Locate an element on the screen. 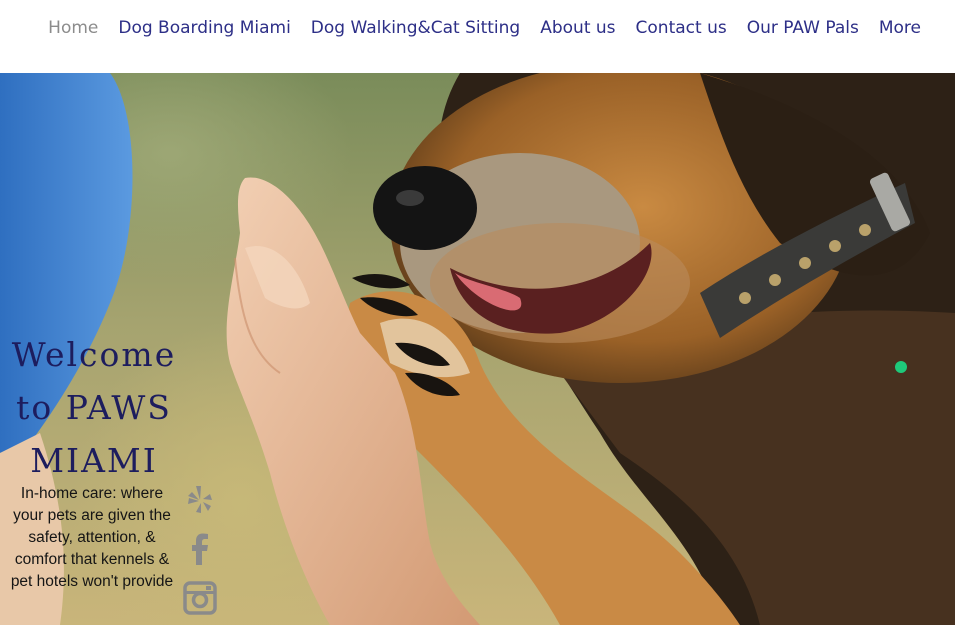 Image resolution: width=955 pixels, height=625 pixels. nav-item-dog-walking-cat-sitting: Dog Walking&Cat Sitting is located at coordinates (415, 28).